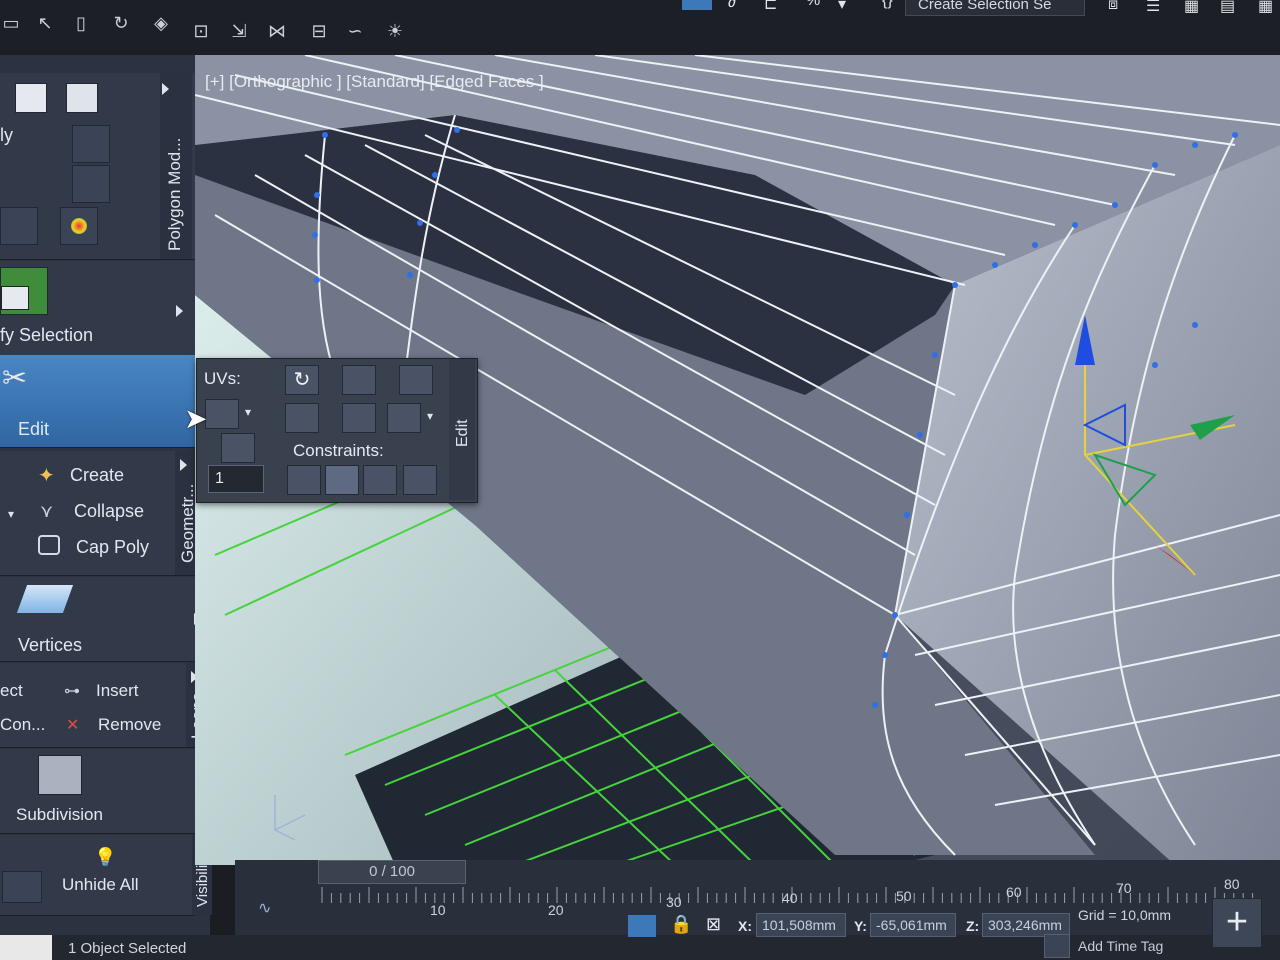  I want to click on insert-loop-icon: ⊶, so click(72, 691).